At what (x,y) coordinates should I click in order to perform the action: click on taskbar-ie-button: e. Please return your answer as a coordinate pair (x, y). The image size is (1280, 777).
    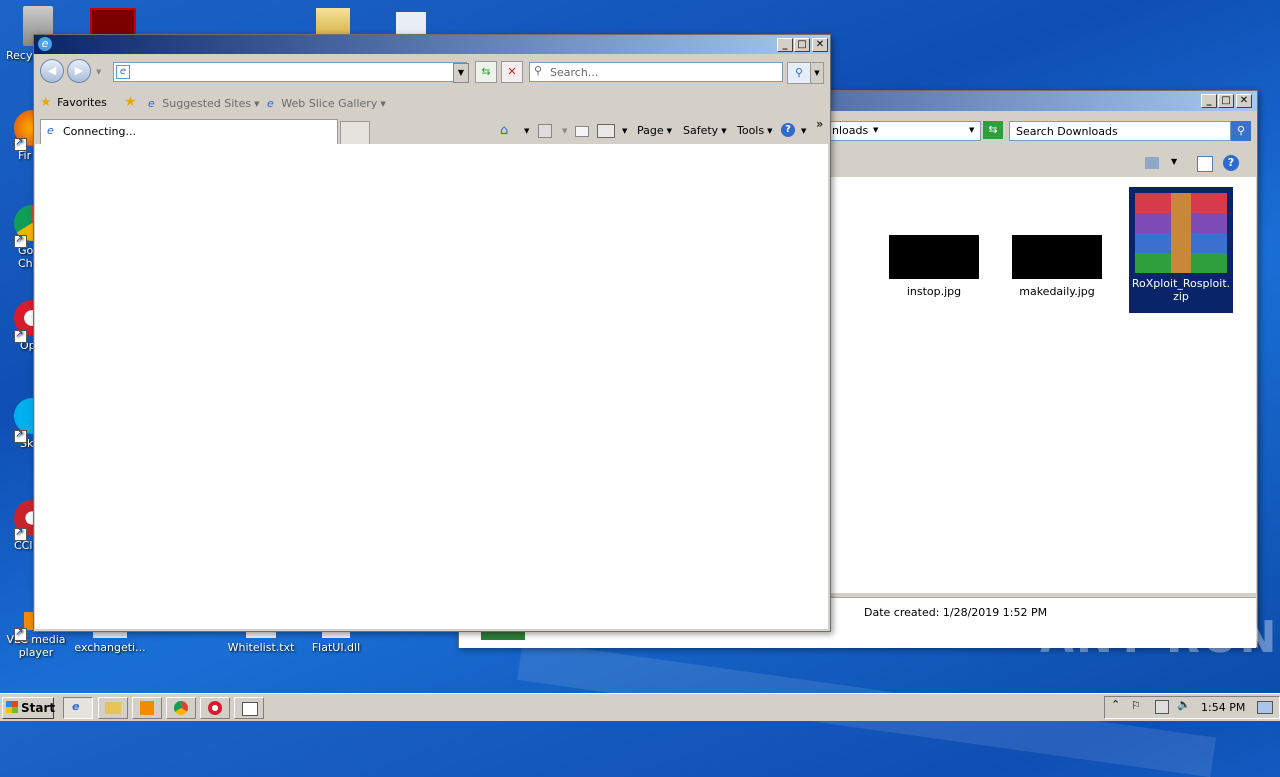
    Looking at the image, I should click on (78, 708).